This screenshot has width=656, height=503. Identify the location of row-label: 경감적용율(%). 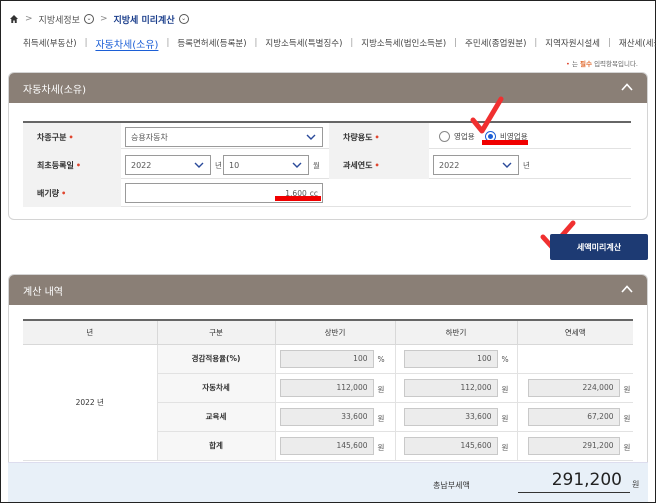
(215, 359).